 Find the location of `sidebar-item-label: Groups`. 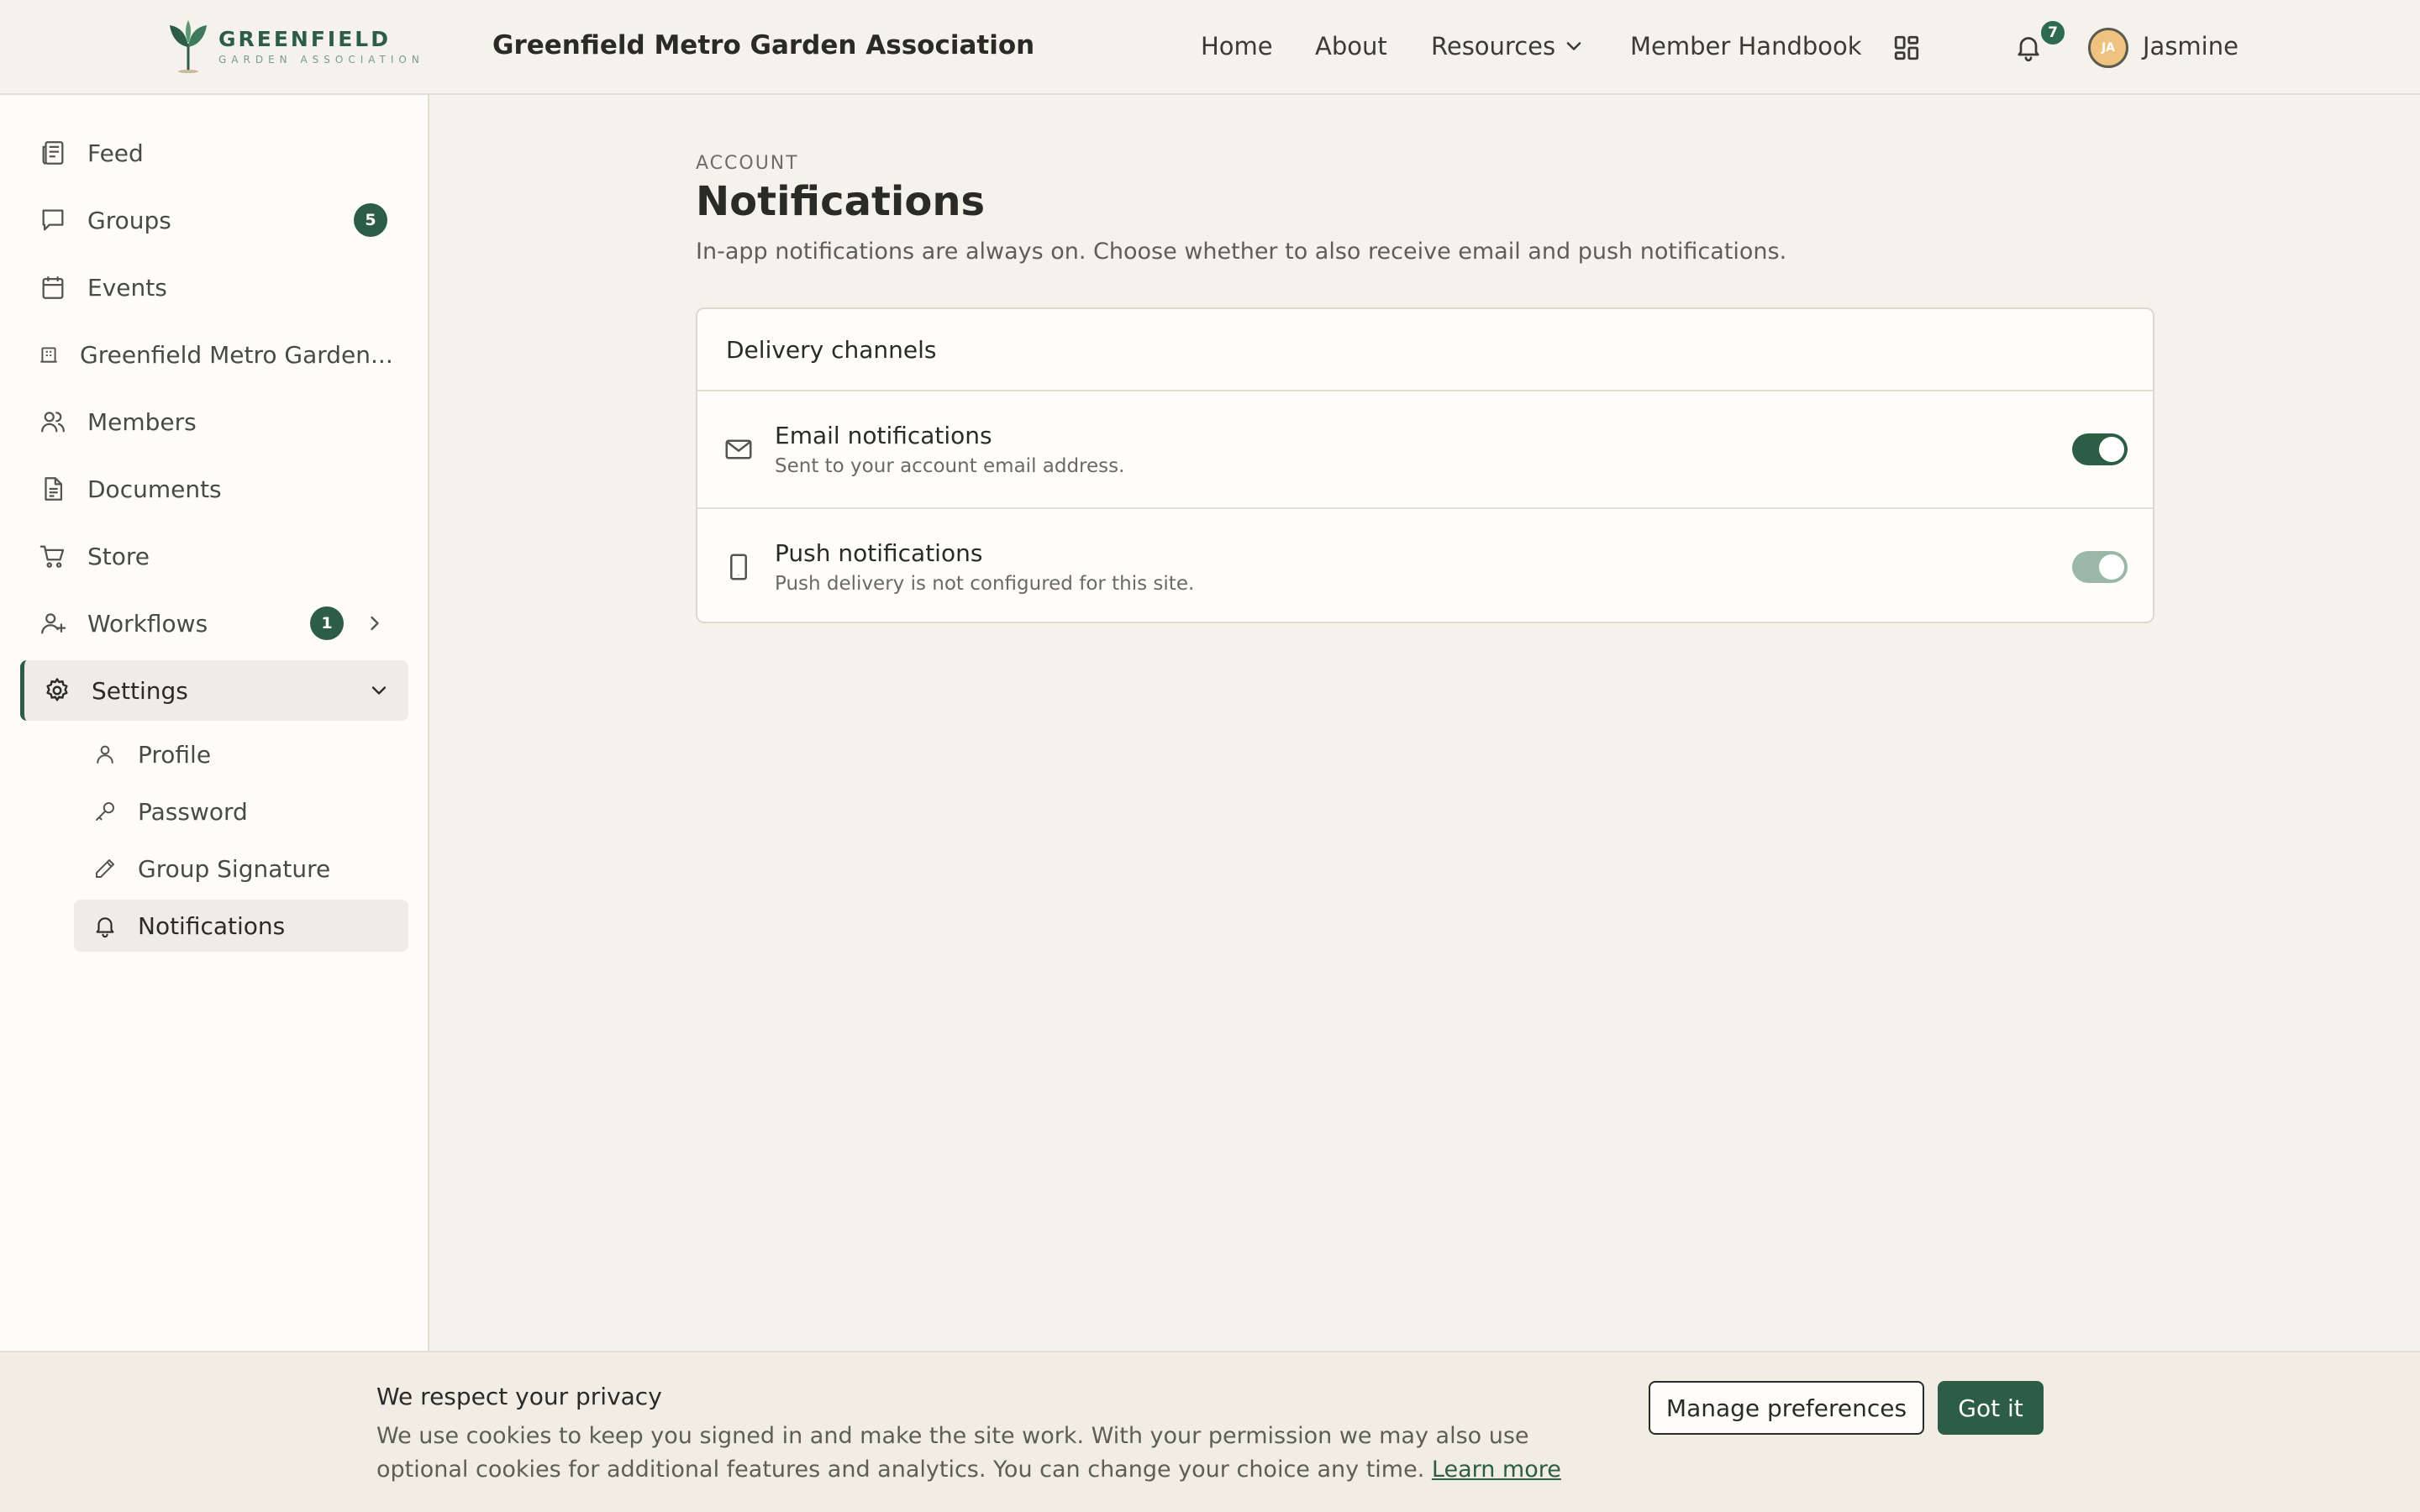

sidebar-item-label: Groups is located at coordinates (129, 220).